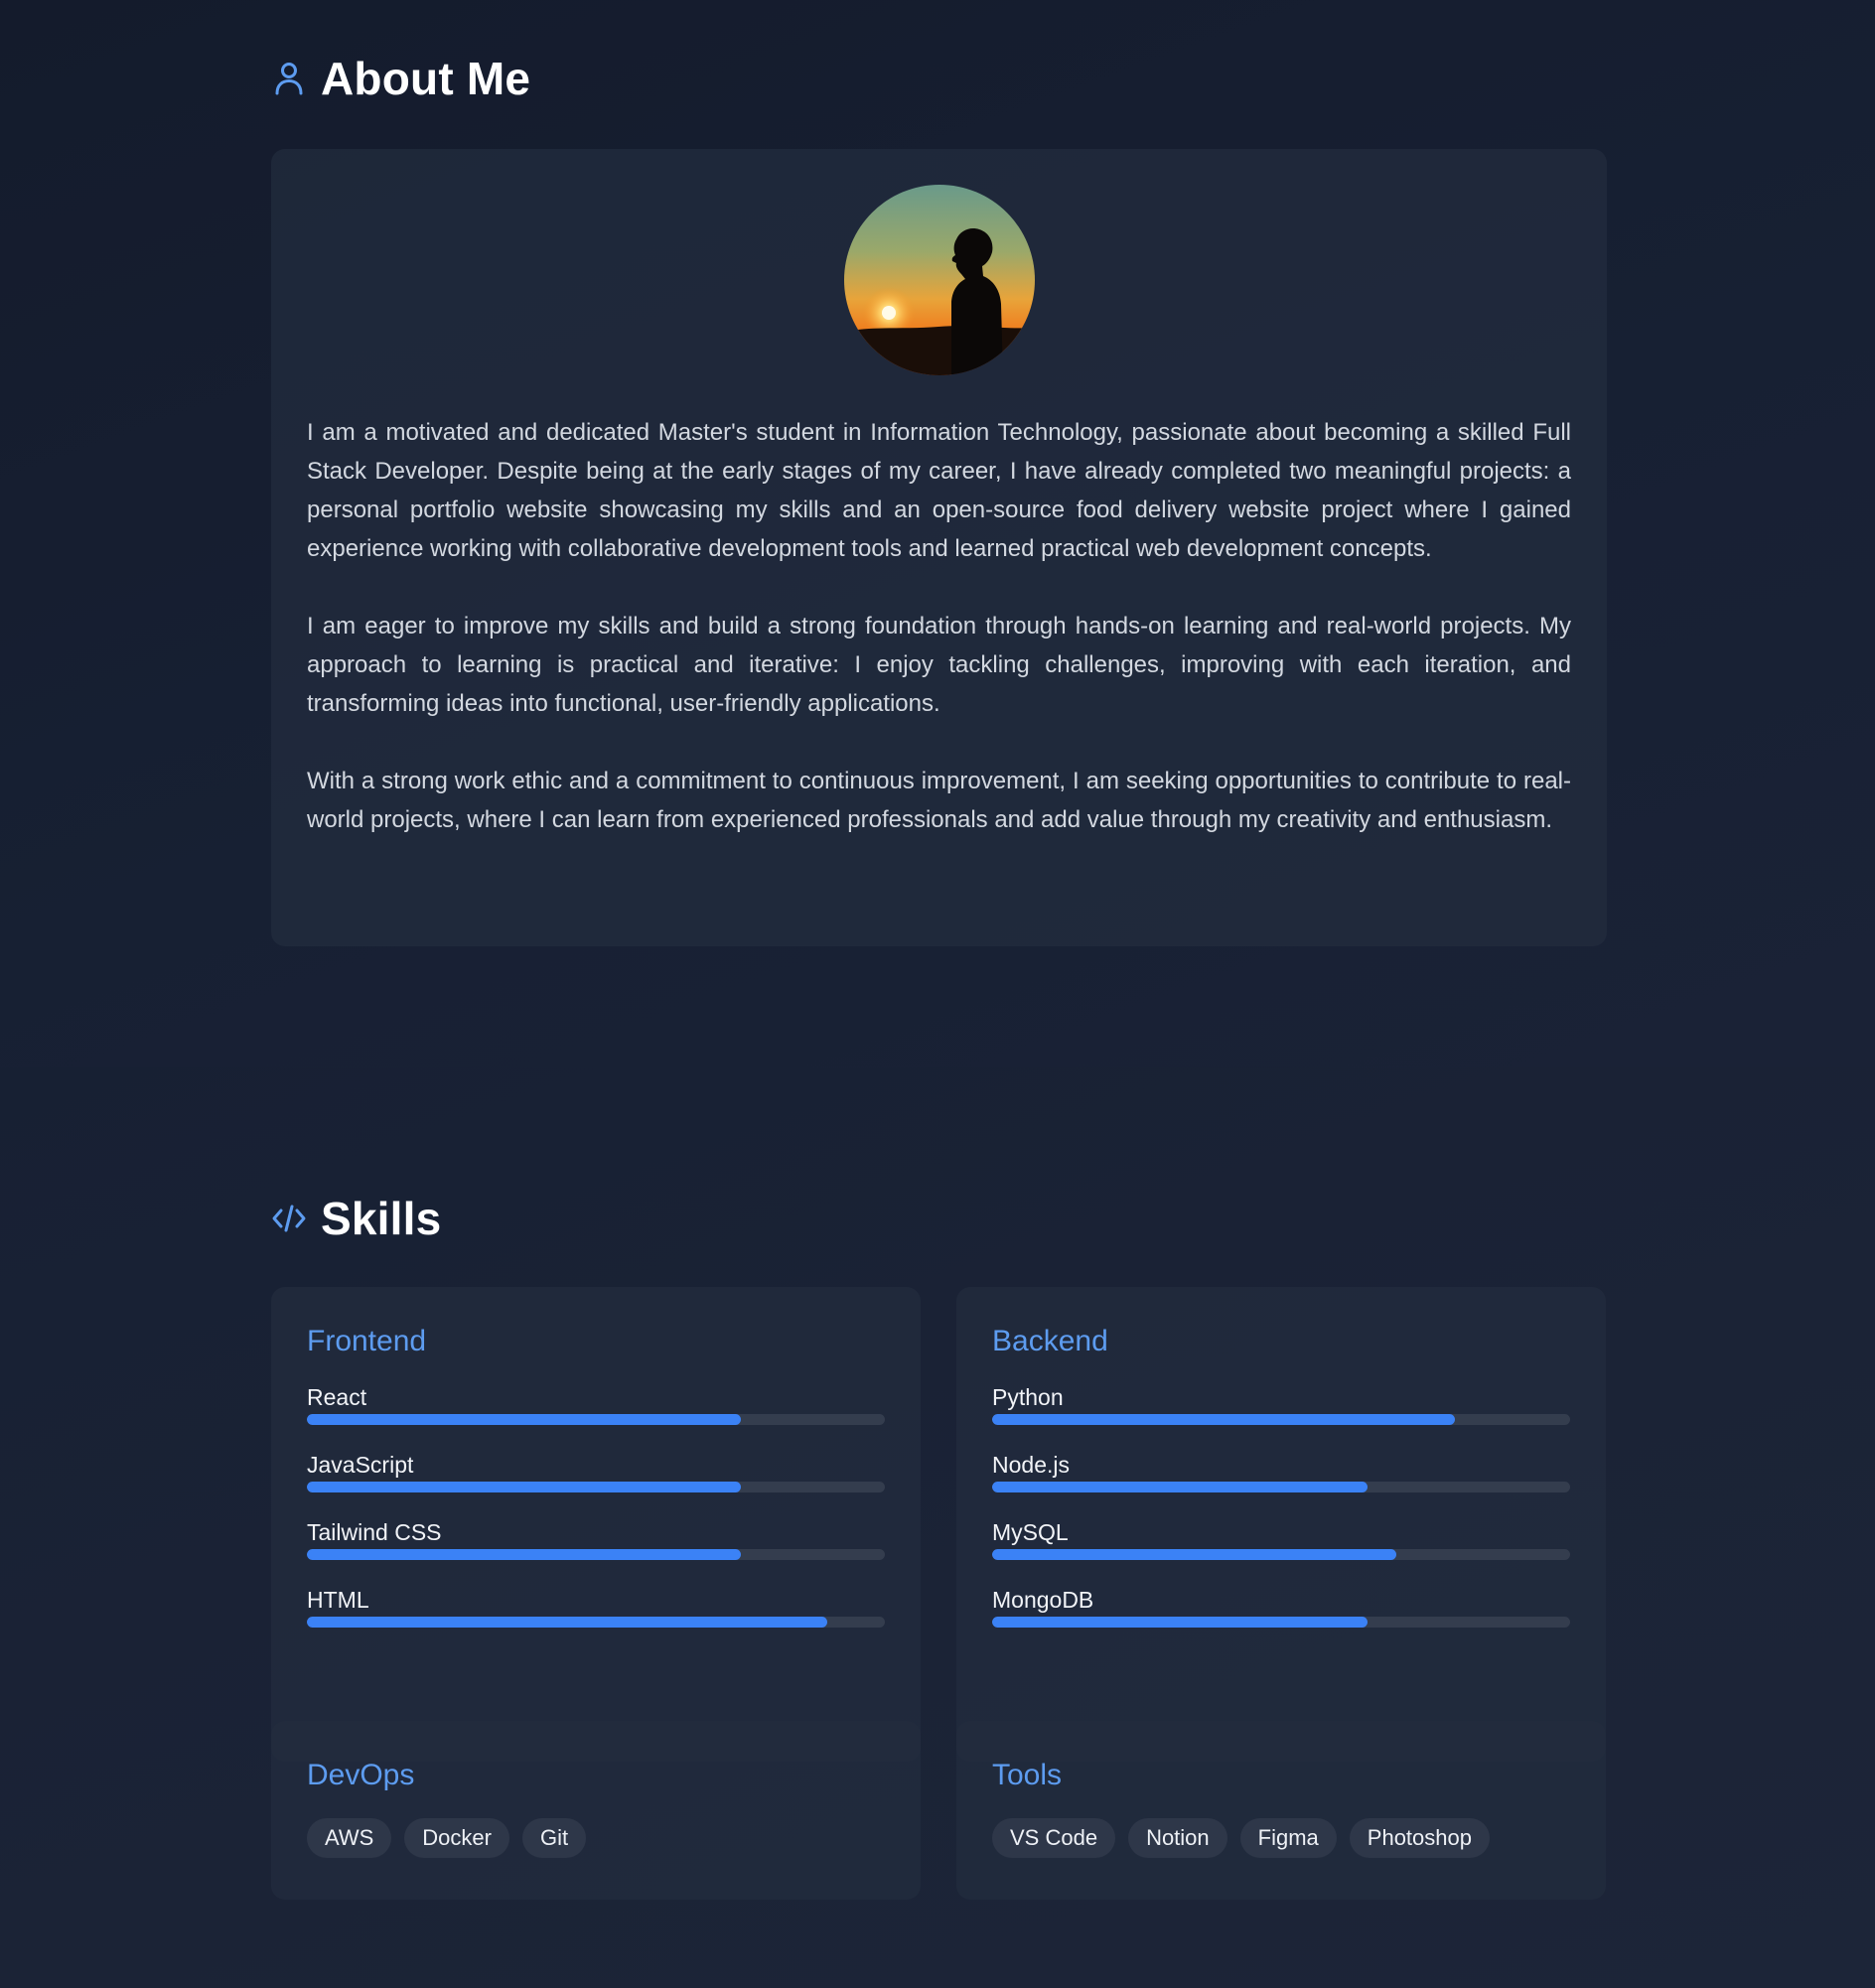 This screenshot has width=1875, height=1988. What do you see at coordinates (1031, 1465) in the screenshot?
I see `skill-name: Node.js` at bounding box center [1031, 1465].